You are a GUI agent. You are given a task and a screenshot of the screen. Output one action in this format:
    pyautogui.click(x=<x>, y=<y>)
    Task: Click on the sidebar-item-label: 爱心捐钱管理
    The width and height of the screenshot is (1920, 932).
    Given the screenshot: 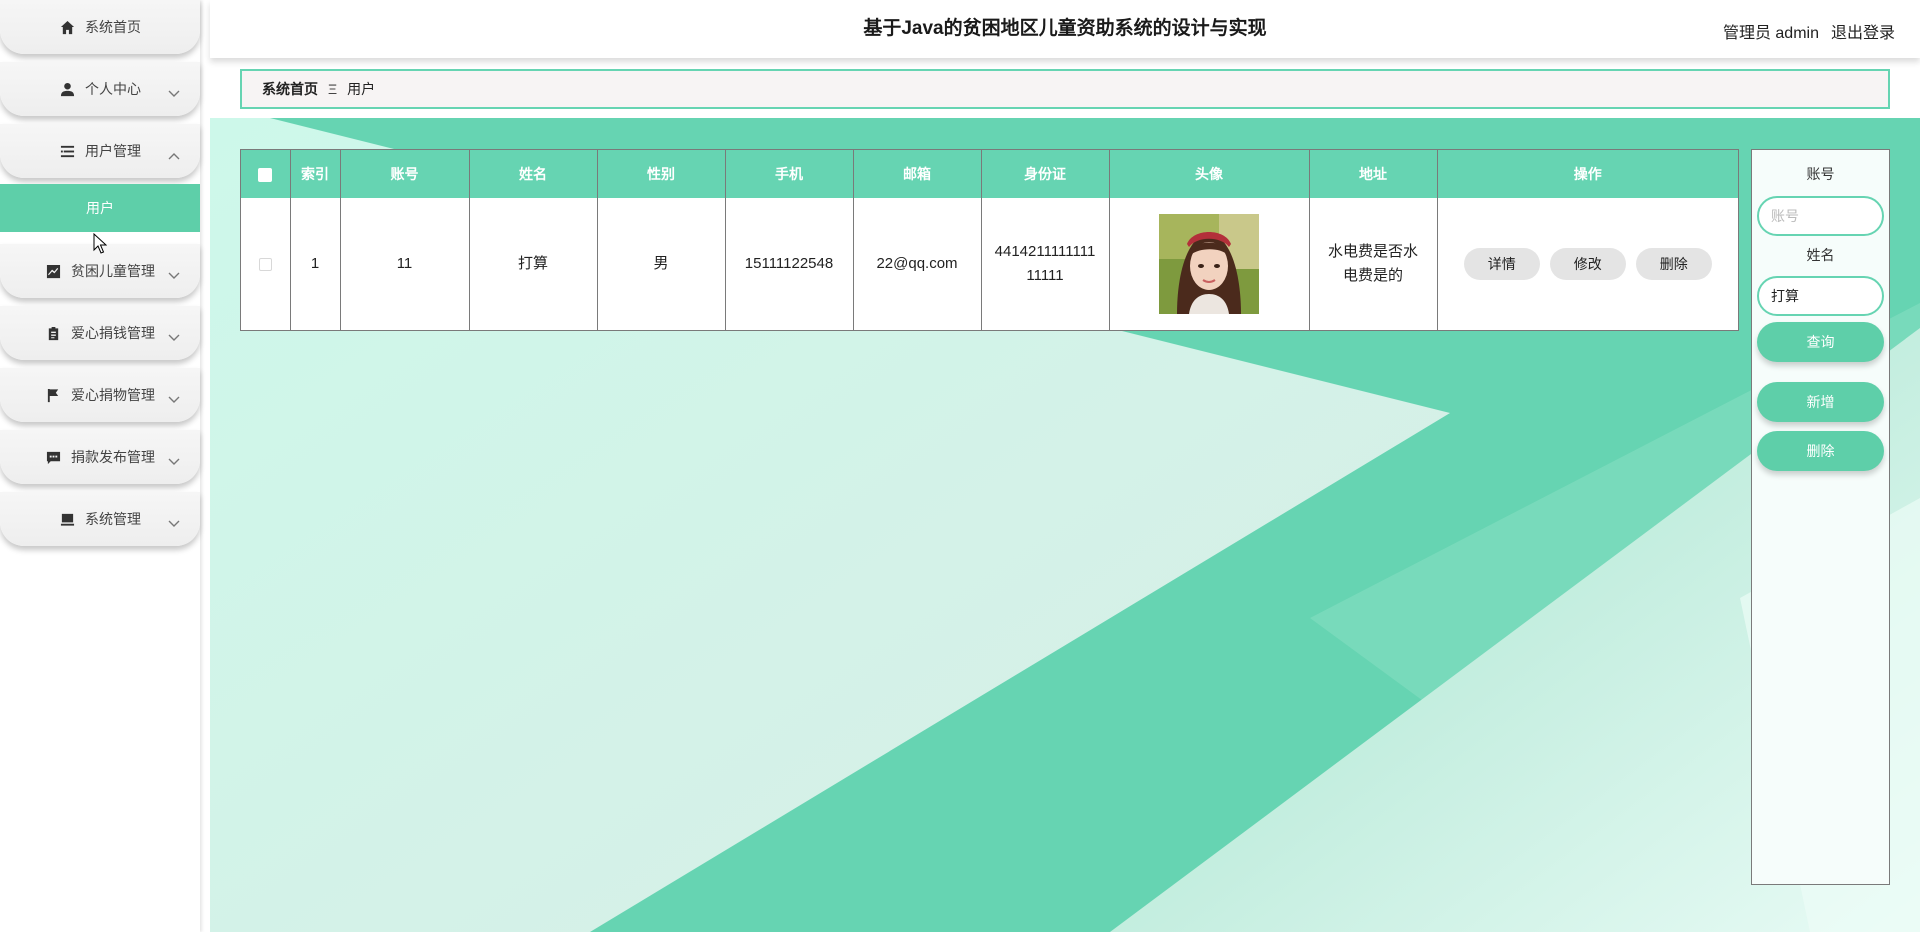 What is the action you would take?
    pyautogui.click(x=113, y=333)
    